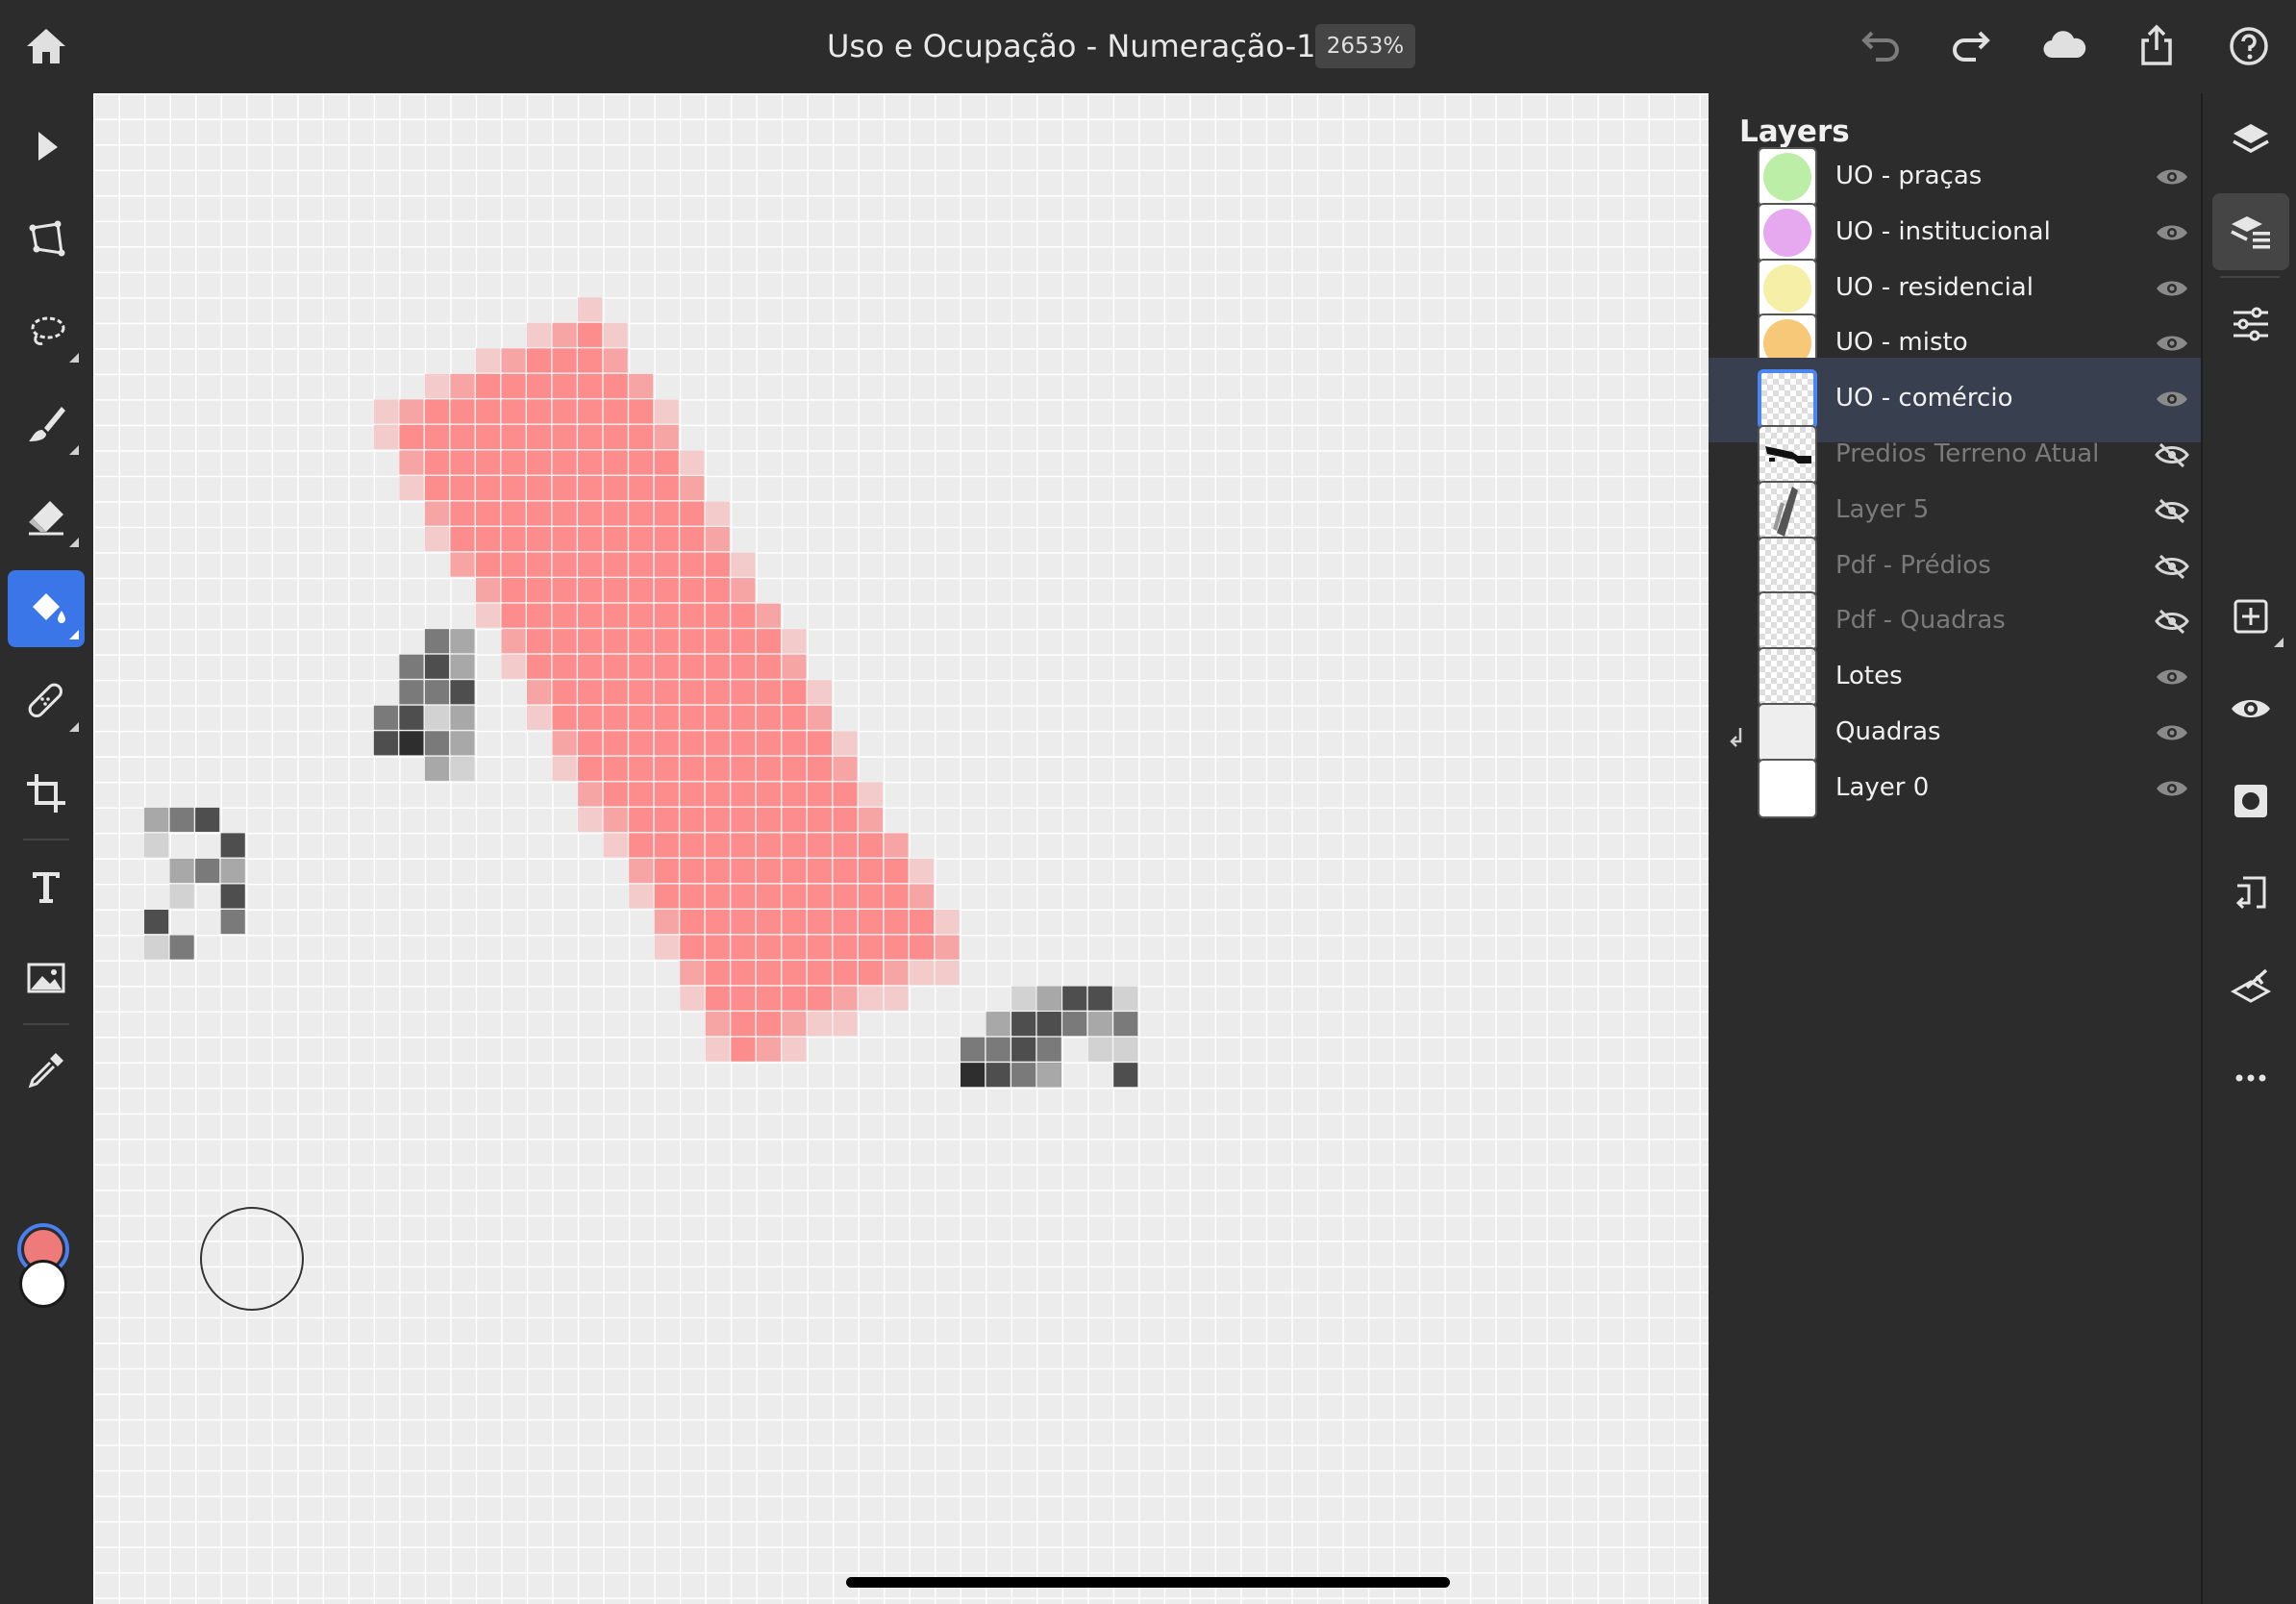  I want to click on heal-icon, so click(45, 700).